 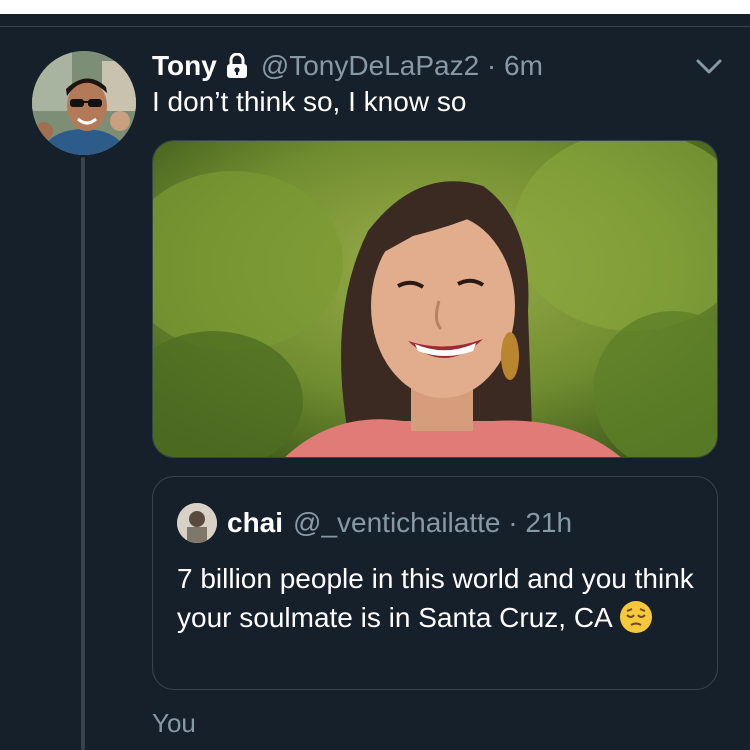 What do you see at coordinates (636, 617) in the screenshot?
I see `pensive-face-emoji-icon` at bounding box center [636, 617].